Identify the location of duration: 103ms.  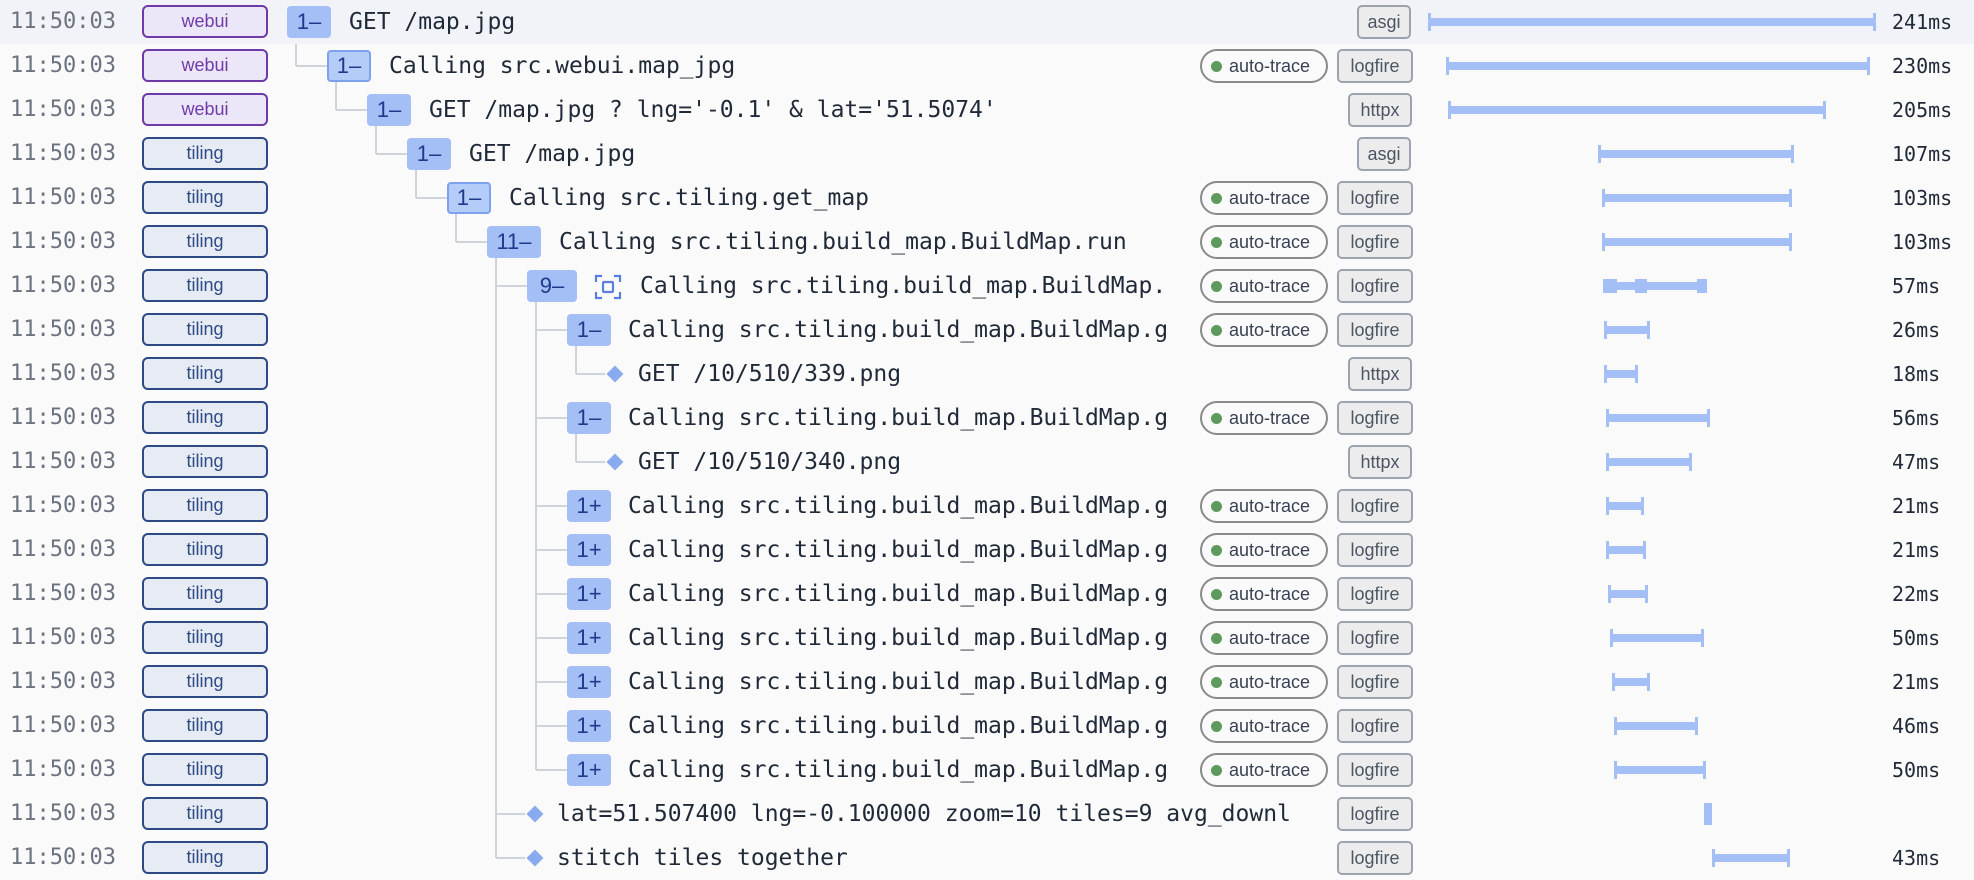
(1922, 242).